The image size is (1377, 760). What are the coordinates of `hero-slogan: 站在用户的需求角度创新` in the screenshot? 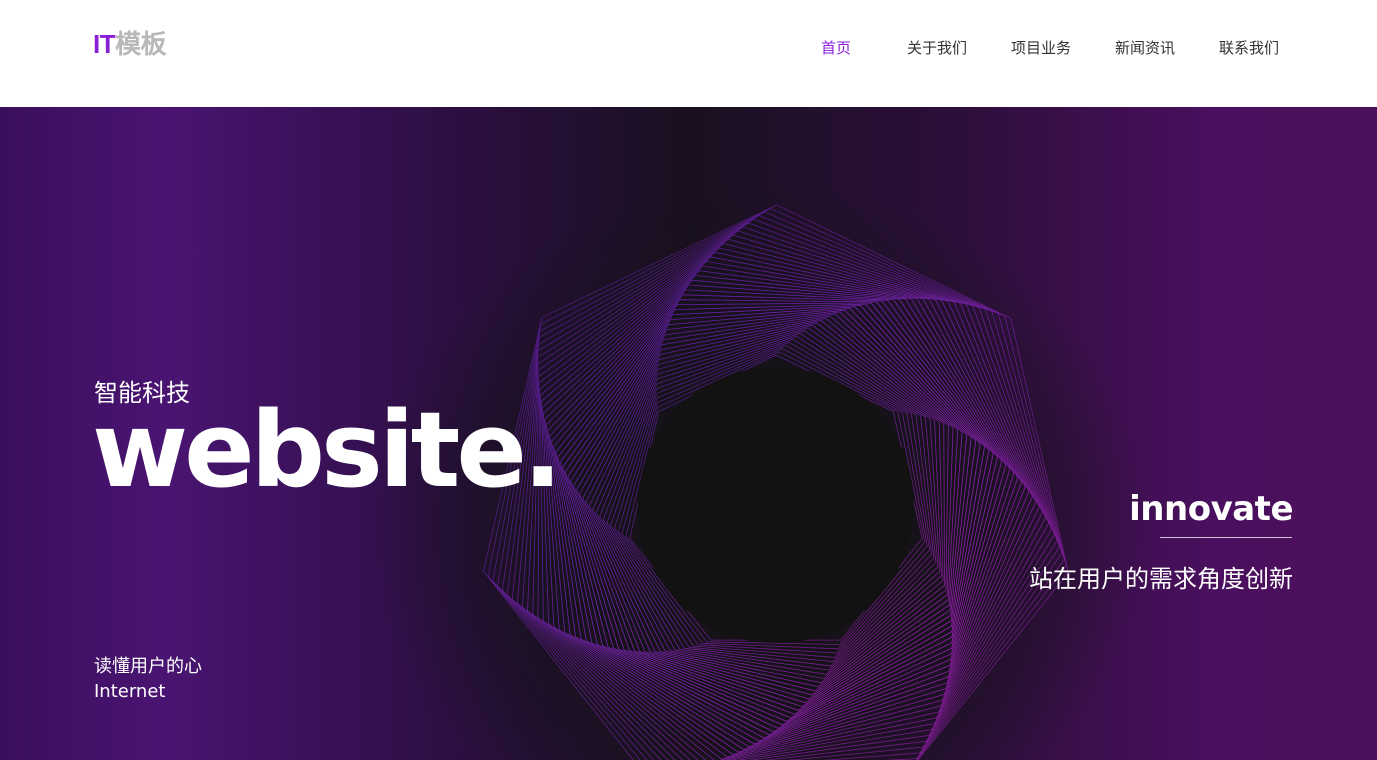 It's located at (1161, 579).